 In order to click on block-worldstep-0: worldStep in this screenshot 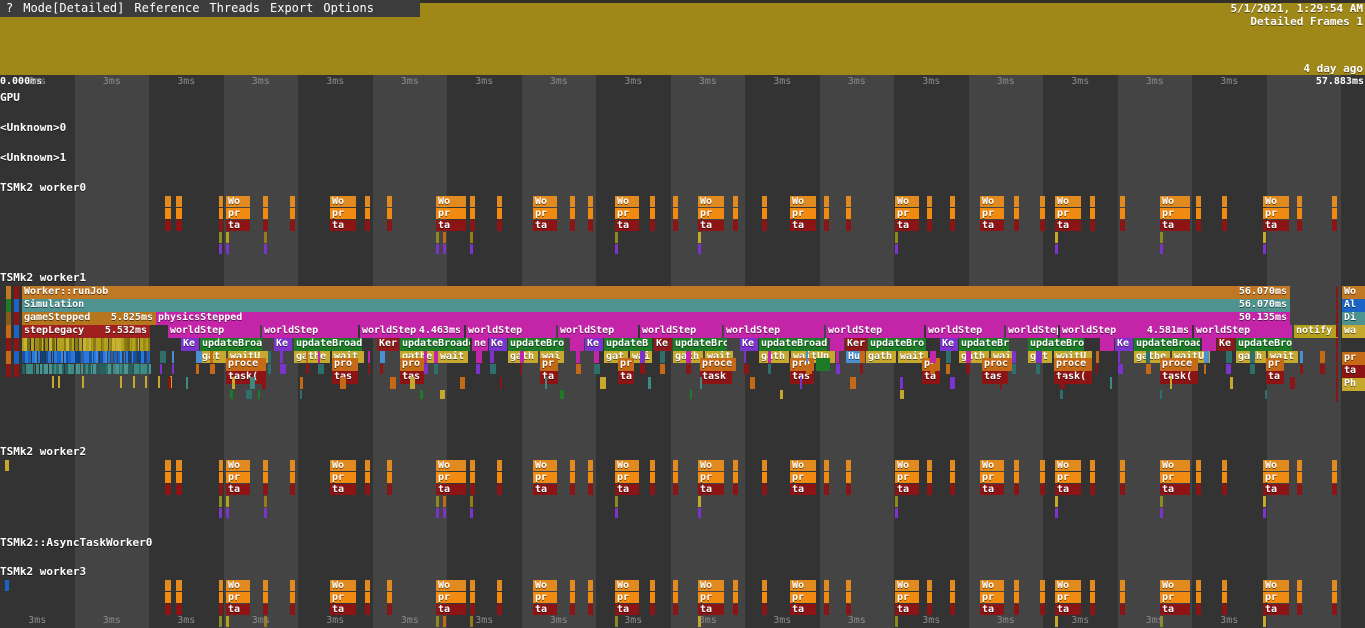, I will do `click(214, 331)`.